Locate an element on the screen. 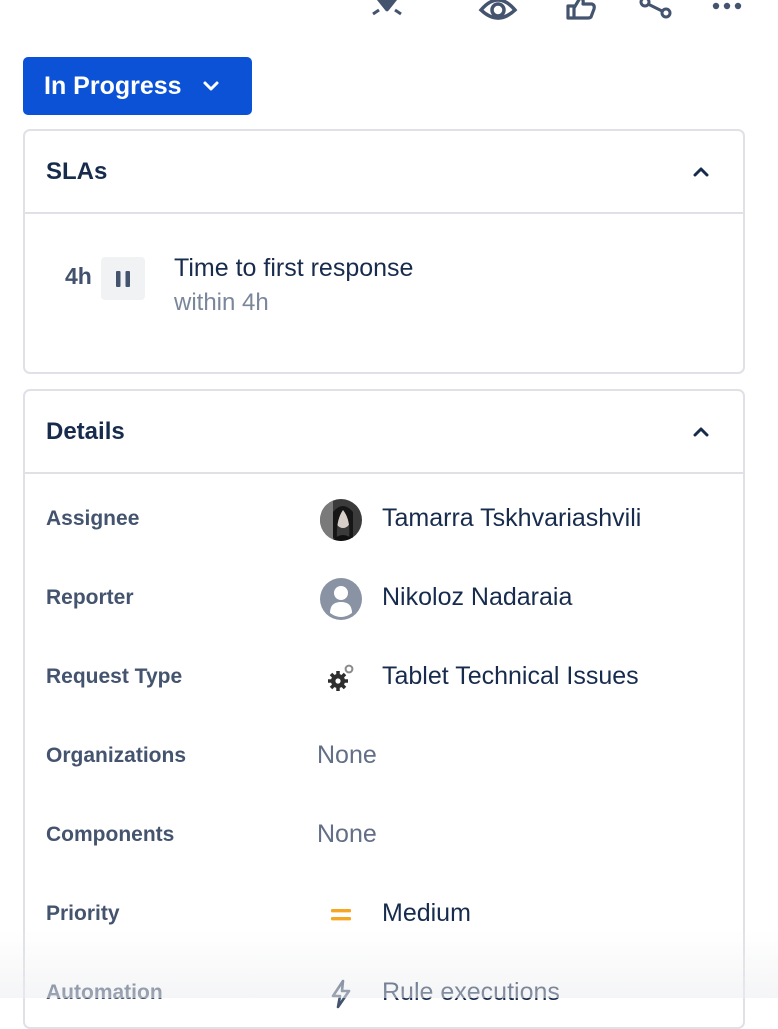 This screenshot has width=778, height=1029. like-icon is located at coordinates (580, 13).